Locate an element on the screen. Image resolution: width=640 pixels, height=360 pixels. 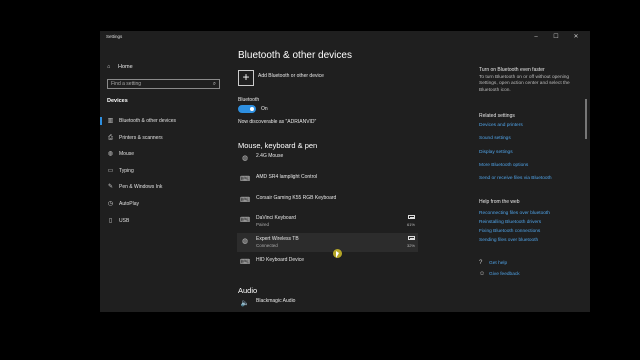
sidebar-item-label: AutoPlay is located at coordinates (129, 204).